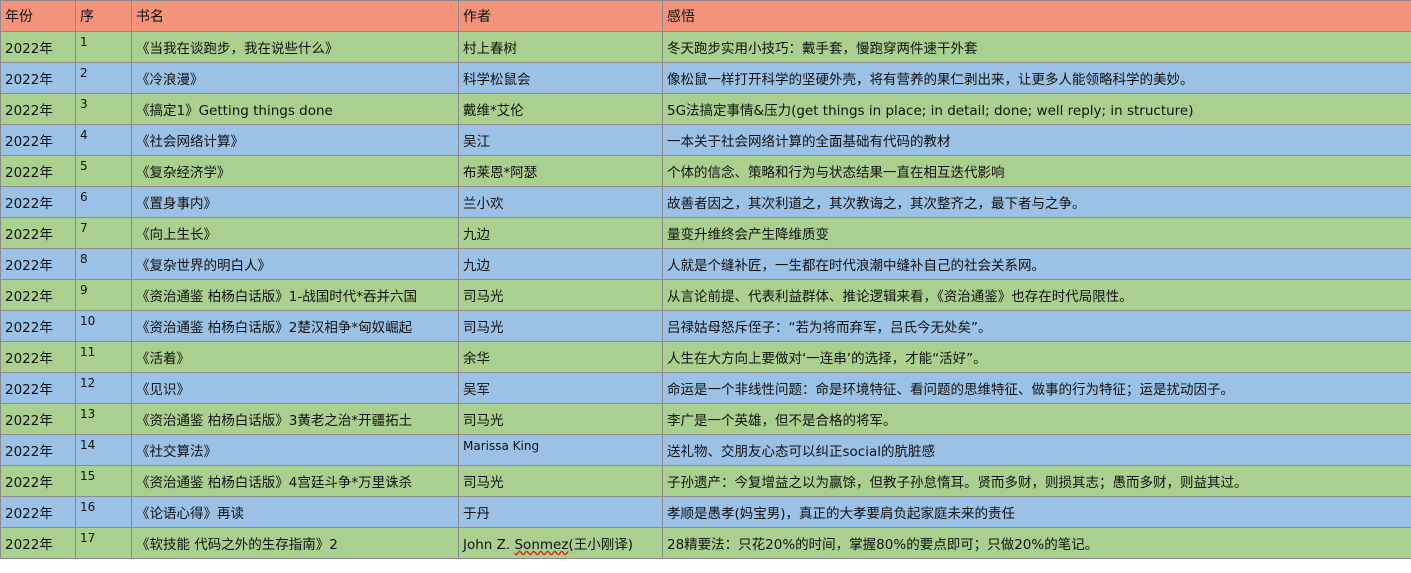  Describe the element at coordinates (1036, 357) in the screenshot. I see `cell-note: 人生在大方向上要做对‘一连串’的选择，才能“活好”。` at that location.